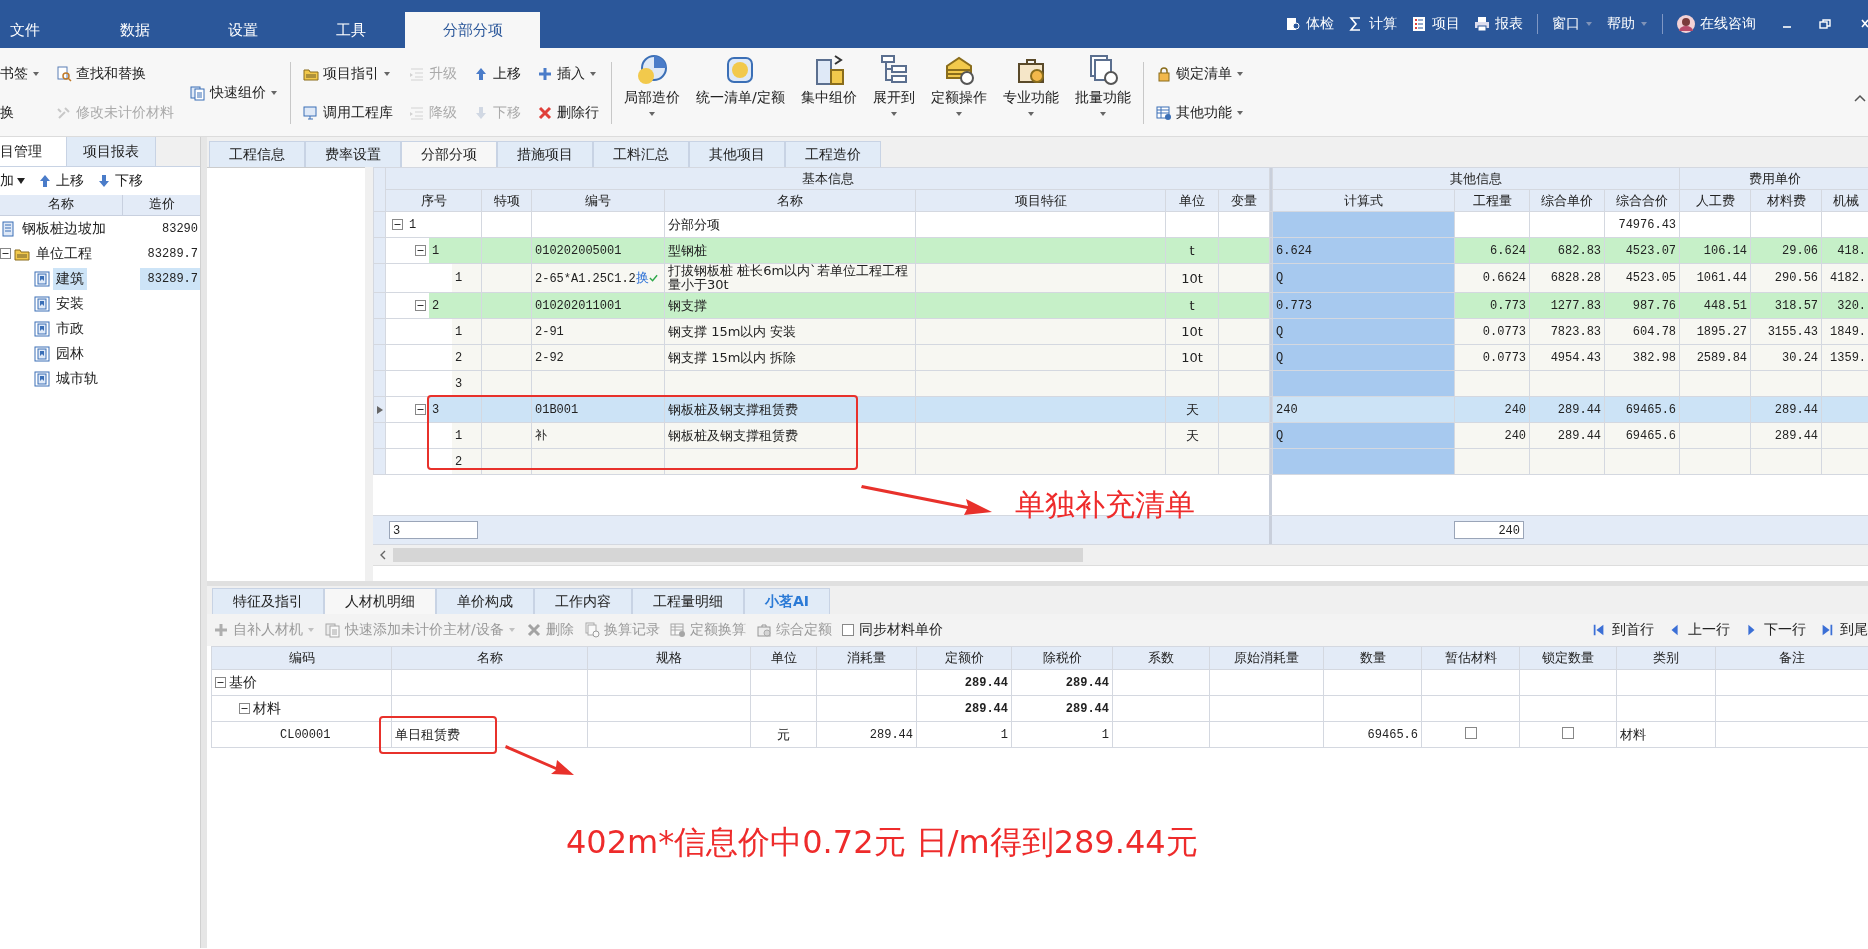  I want to click on indent-icon, so click(417, 112).